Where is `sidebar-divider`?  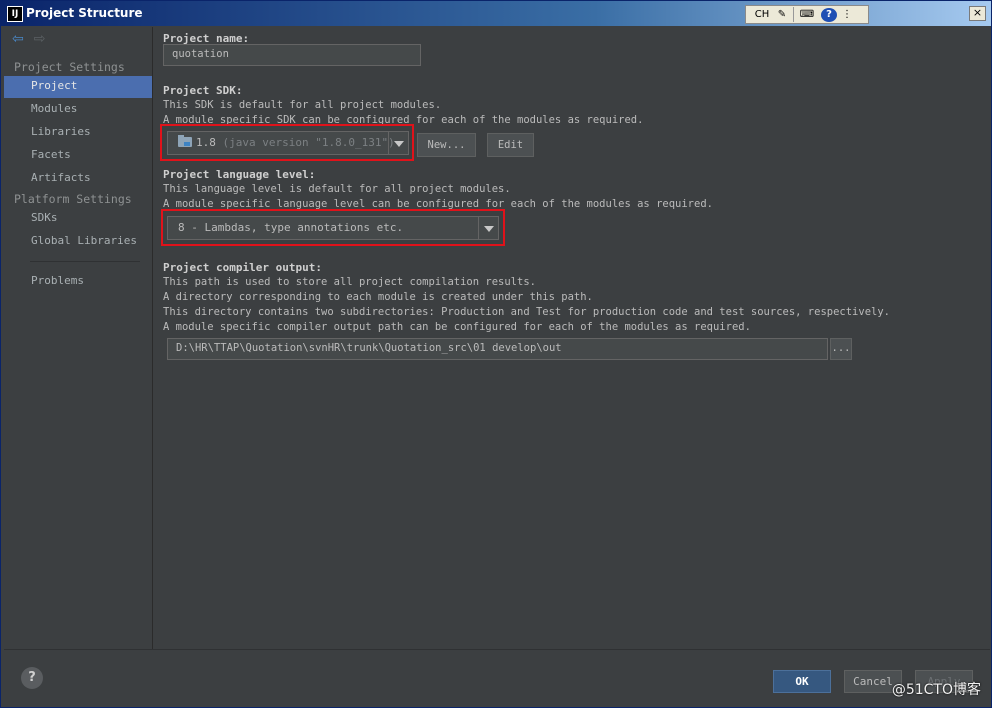
sidebar-divider is located at coordinates (85, 261).